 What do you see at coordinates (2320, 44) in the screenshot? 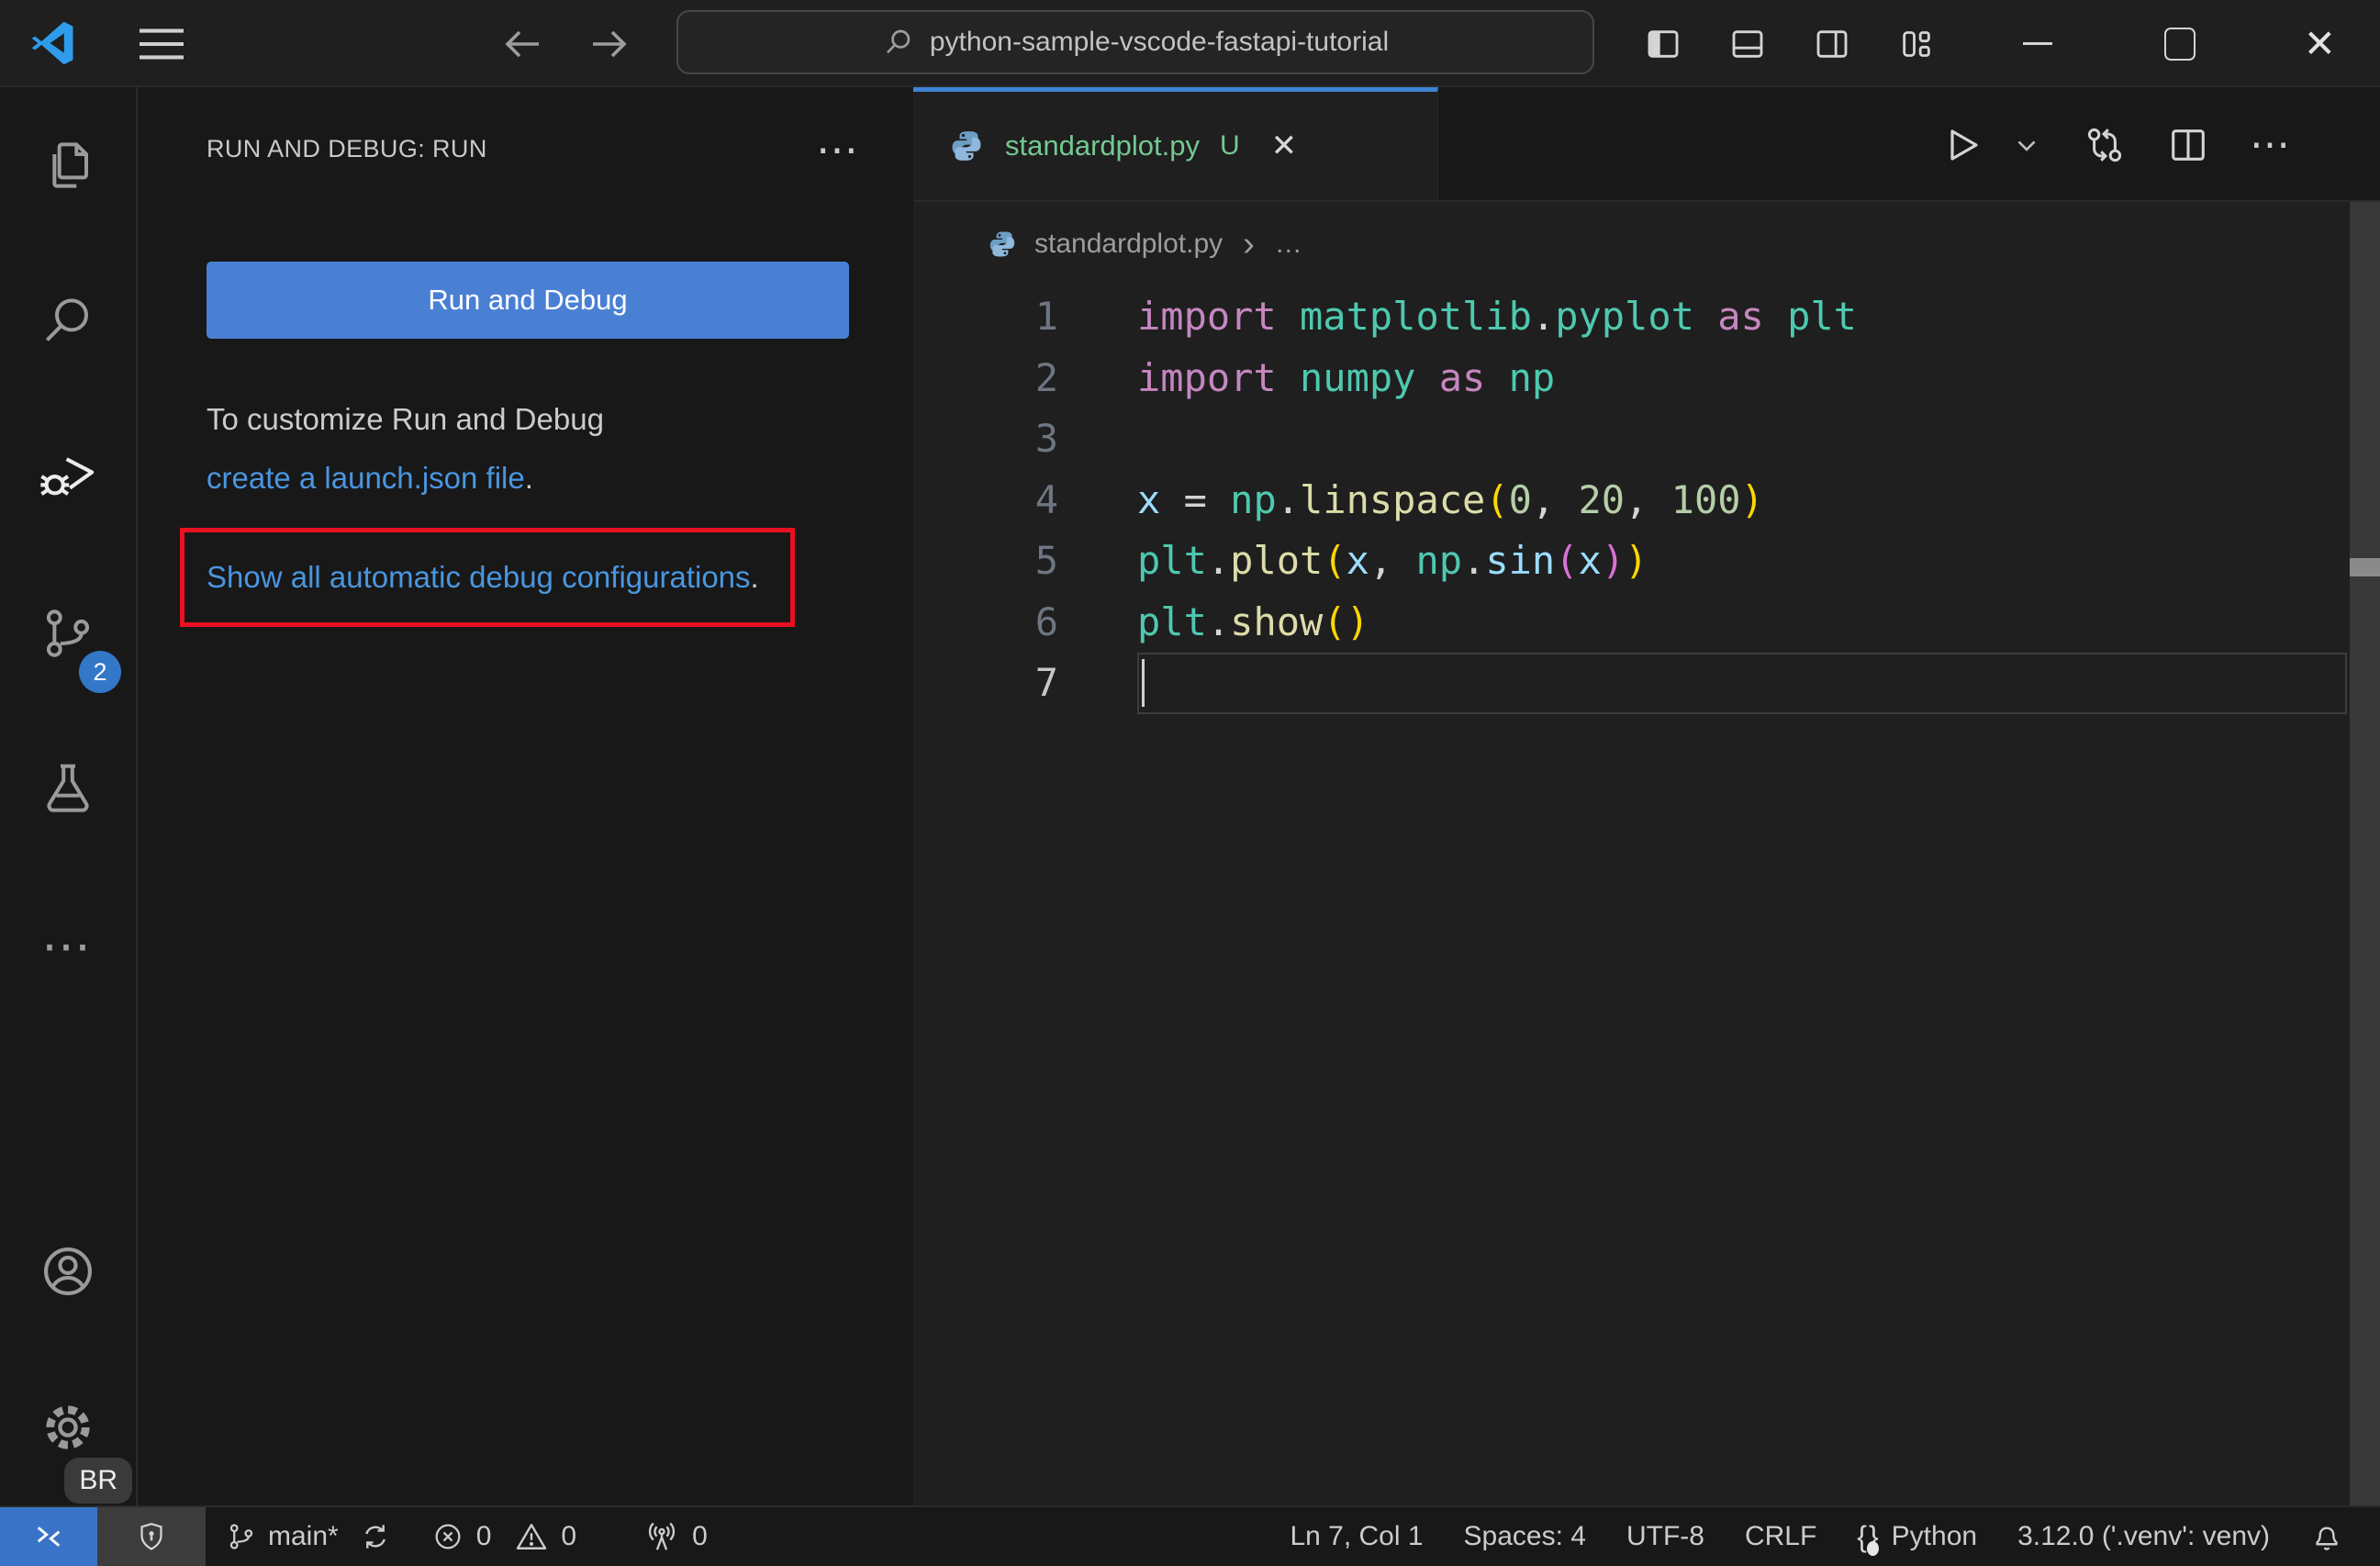
I see `close-window-button: ✕` at bounding box center [2320, 44].